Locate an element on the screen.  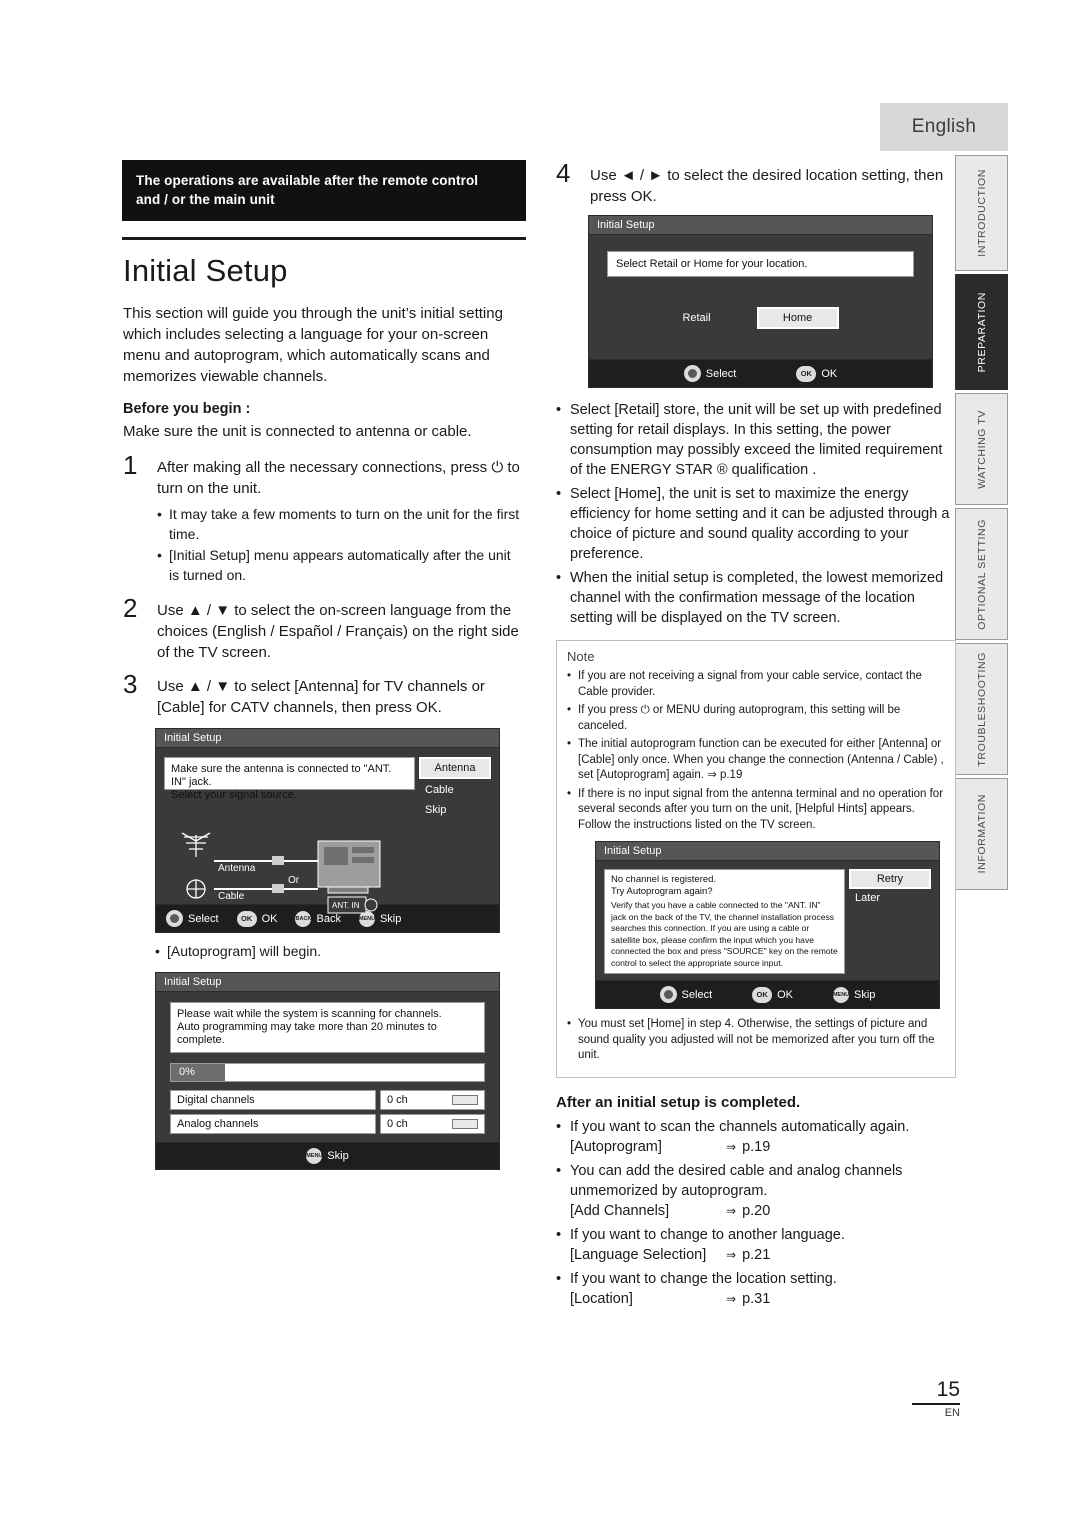
after-setup-ref-3-name: [Language Selection] is located at coordinates (638, 1254).